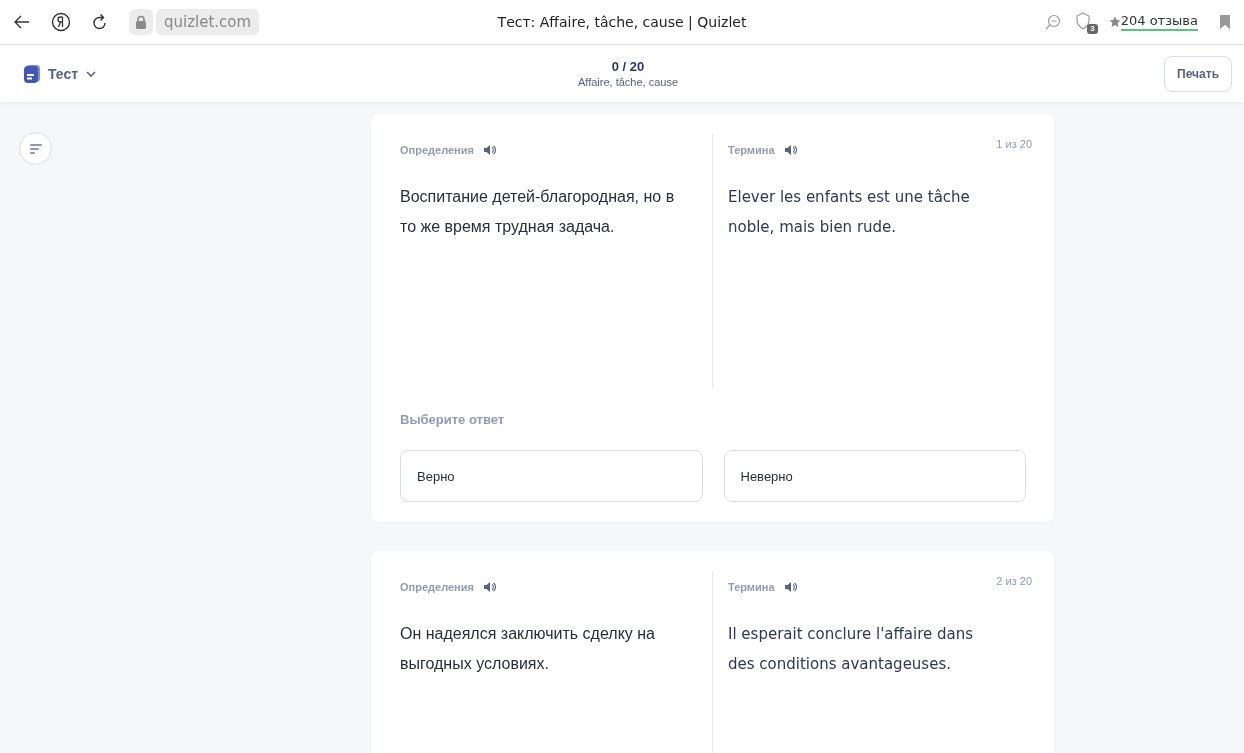 Image resolution: width=1244 pixels, height=753 pixels. What do you see at coordinates (61, 22) in the screenshot?
I see `browser-logo-icon` at bounding box center [61, 22].